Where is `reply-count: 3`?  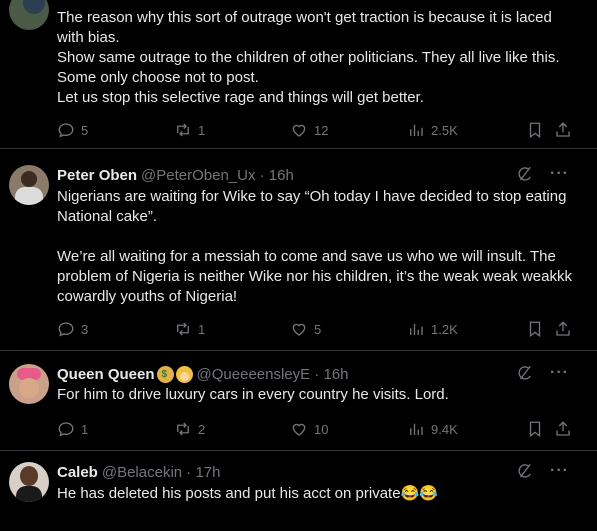 reply-count: 3 is located at coordinates (85, 329).